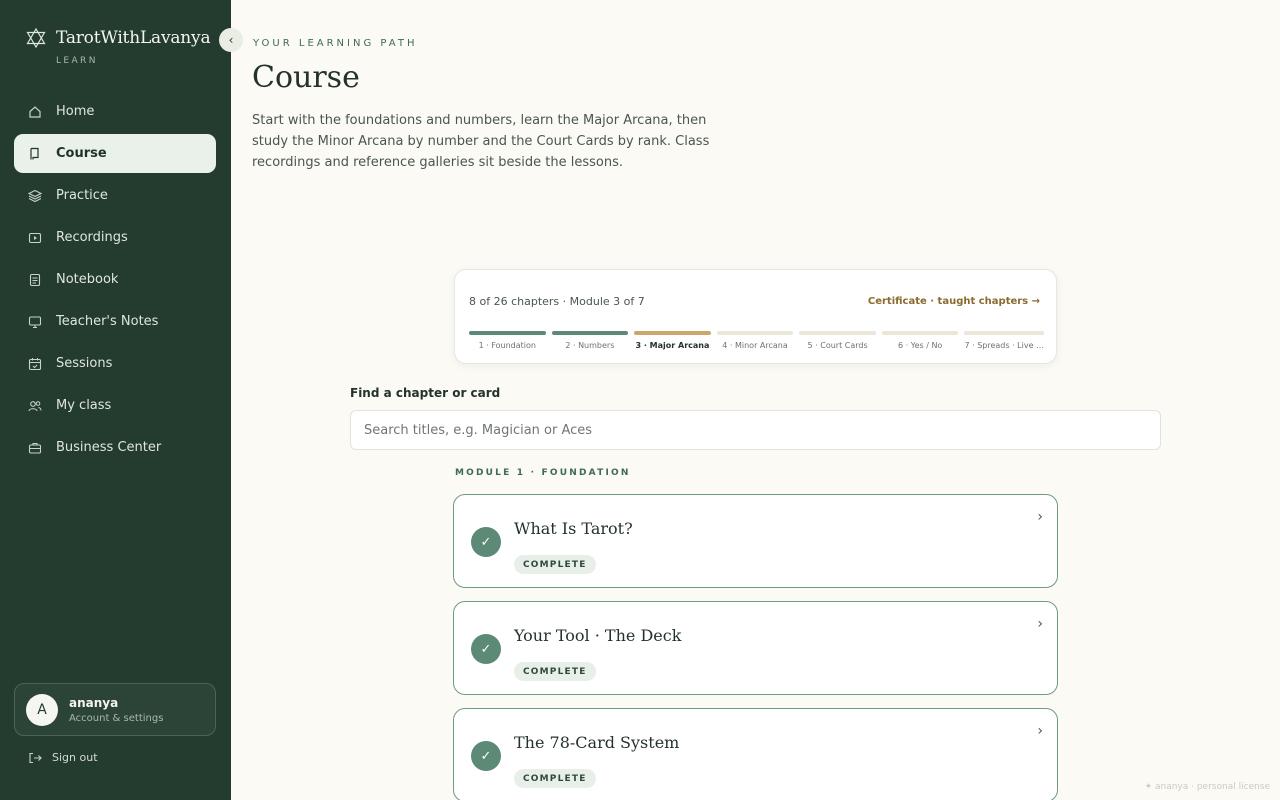 The height and width of the screenshot is (800, 1280). I want to click on play-icon, so click(35, 238).